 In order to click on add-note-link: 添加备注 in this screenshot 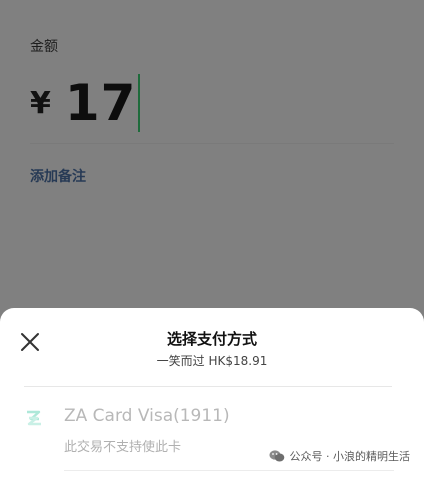, I will do `click(58, 176)`.